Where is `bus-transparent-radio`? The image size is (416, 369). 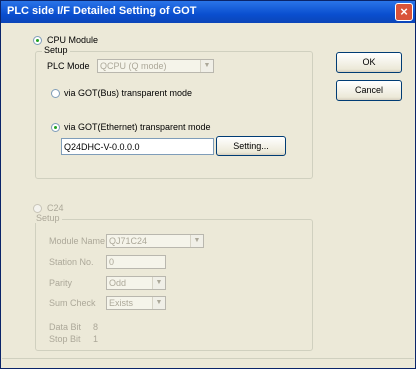 bus-transparent-radio is located at coordinates (55, 93).